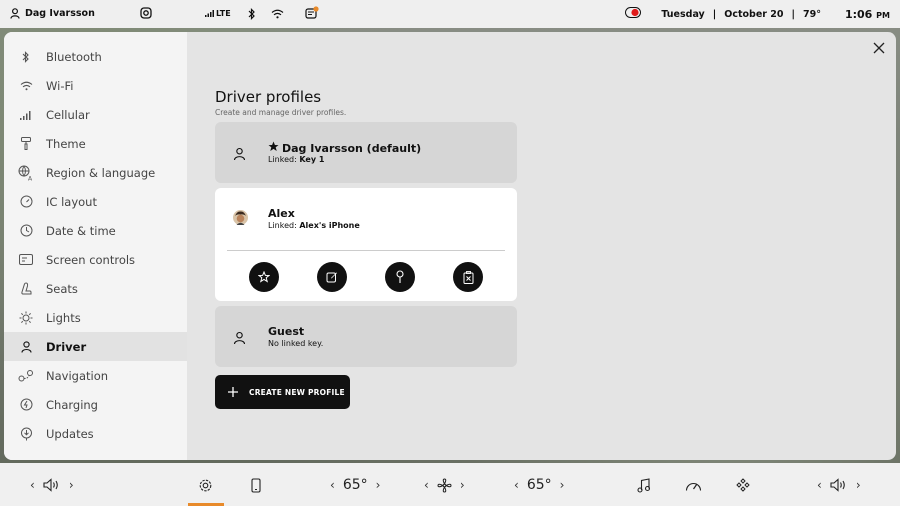 Image resolution: width=900 pixels, height=506 pixels. What do you see at coordinates (63, 317) in the screenshot?
I see `sidebar-item-label: Lights` at bounding box center [63, 317].